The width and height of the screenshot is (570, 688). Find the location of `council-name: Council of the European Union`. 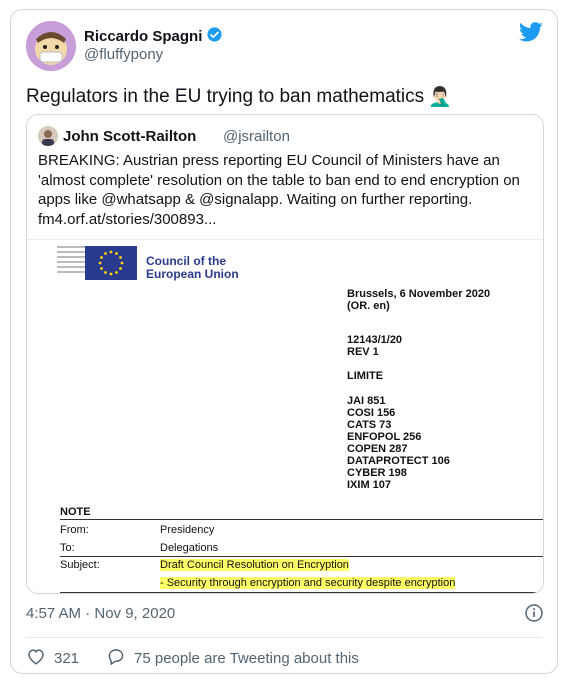

council-name: Council of the European Union is located at coordinates (192, 268).